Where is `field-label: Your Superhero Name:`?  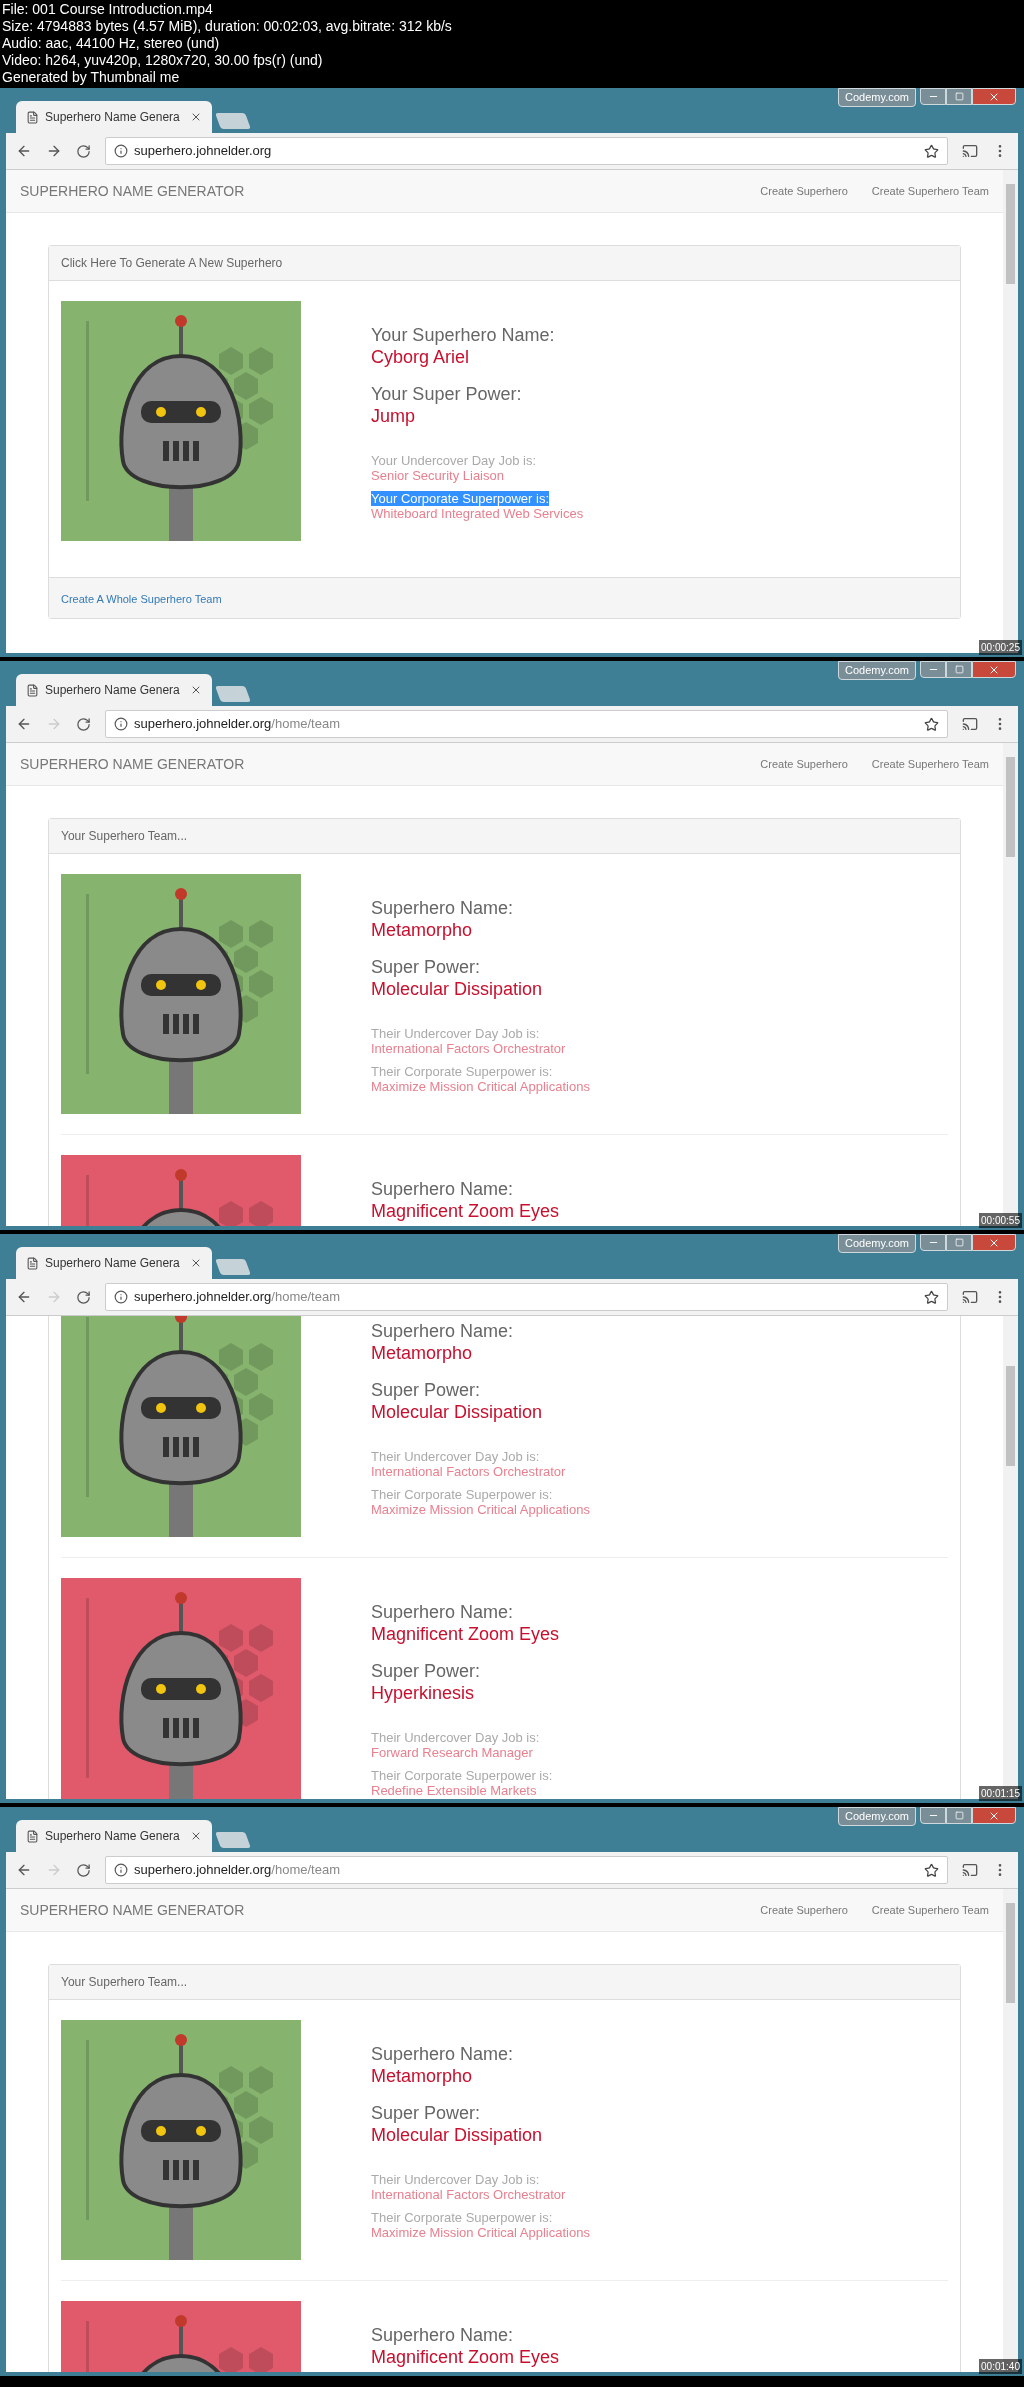 field-label: Your Superhero Name: is located at coordinates (463, 335).